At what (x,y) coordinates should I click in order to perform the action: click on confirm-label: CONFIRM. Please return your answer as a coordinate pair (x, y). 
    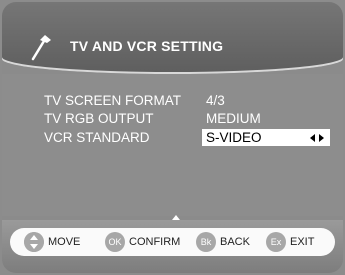
    Looking at the image, I should click on (155, 242).